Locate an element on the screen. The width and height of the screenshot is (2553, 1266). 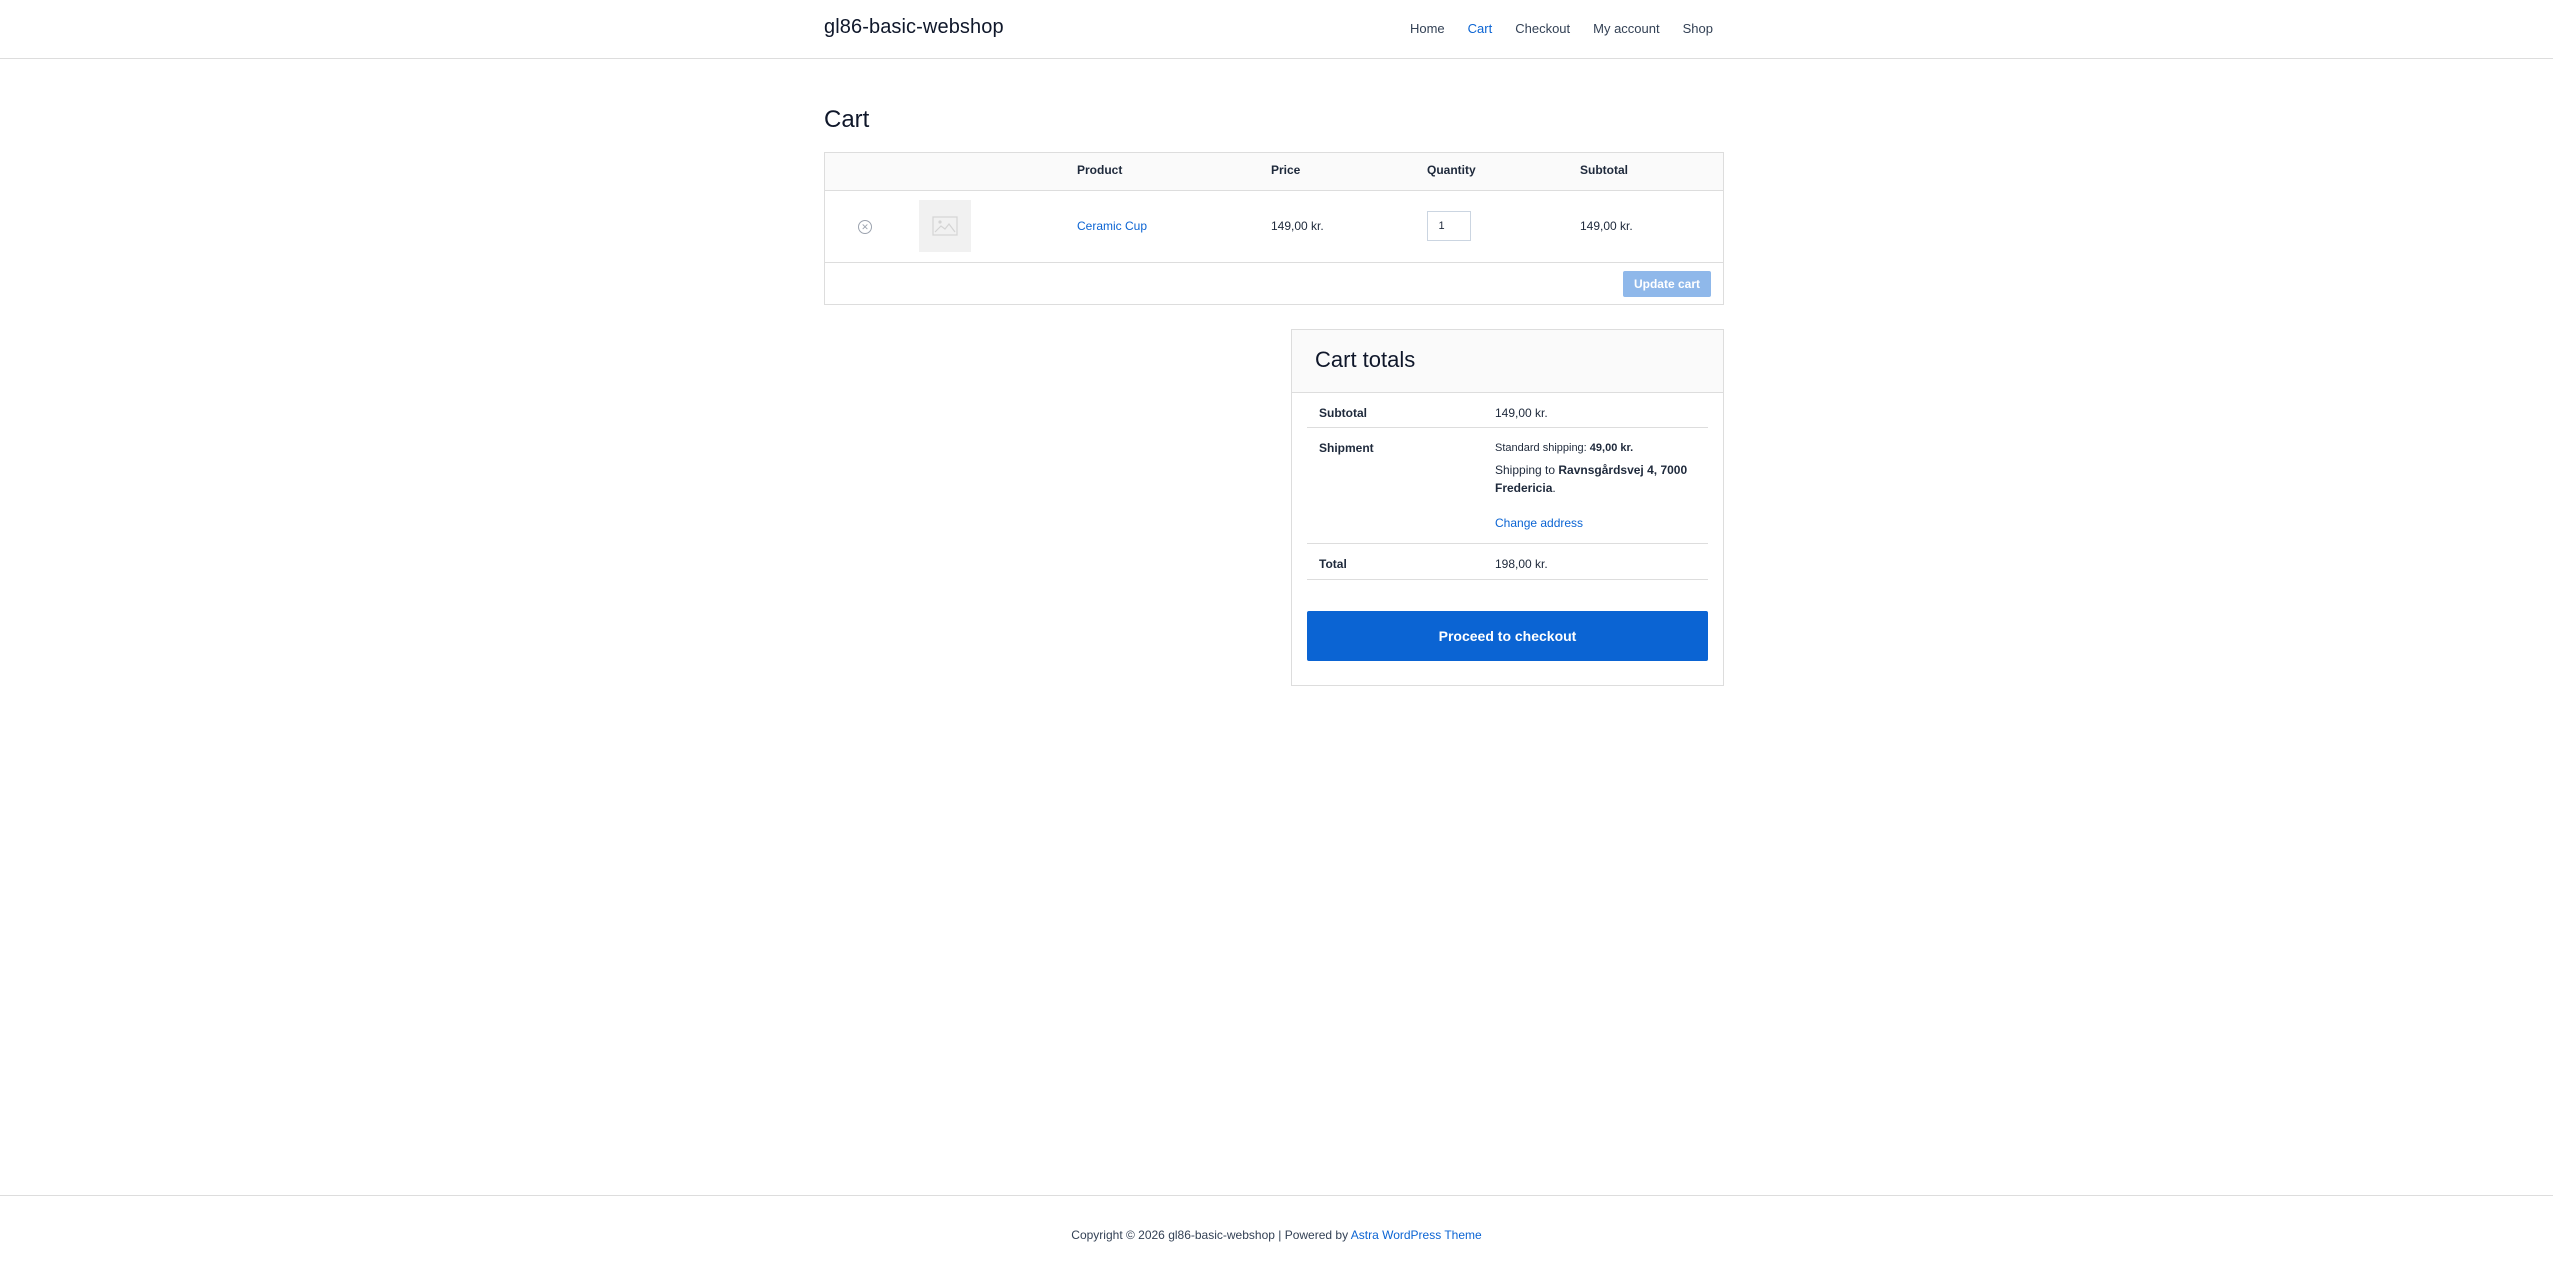
cart-actions-row: Update cart is located at coordinates (1274, 284).